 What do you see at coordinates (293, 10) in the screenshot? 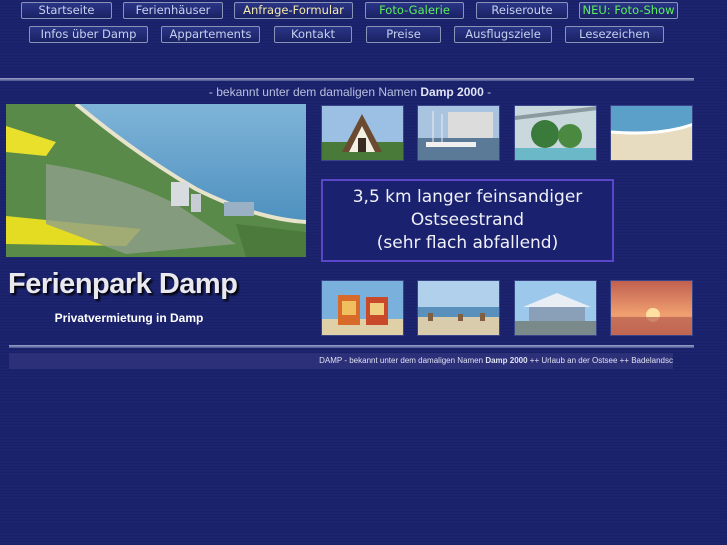
I see `nav-anfrage-formular: Anfrage-Formular` at bounding box center [293, 10].